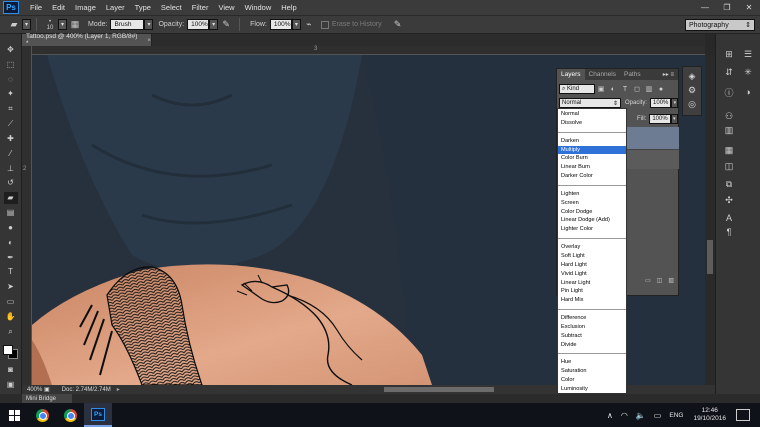  What do you see at coordinates (729, 166) in the screenshot?
I see `styles-icon: ◫` at bounding box center [729, 166].